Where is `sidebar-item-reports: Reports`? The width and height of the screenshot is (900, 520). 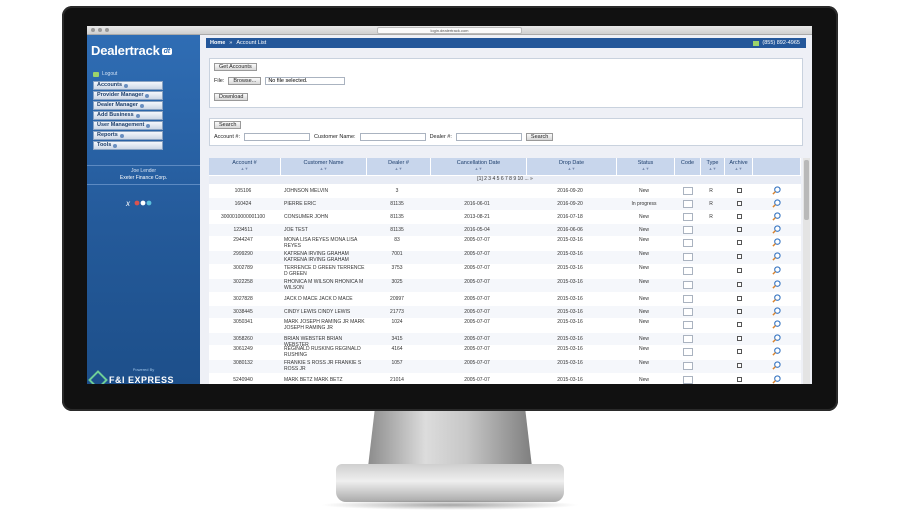
sidebar-item-reports: Reports is located at coordinates (128, 135).